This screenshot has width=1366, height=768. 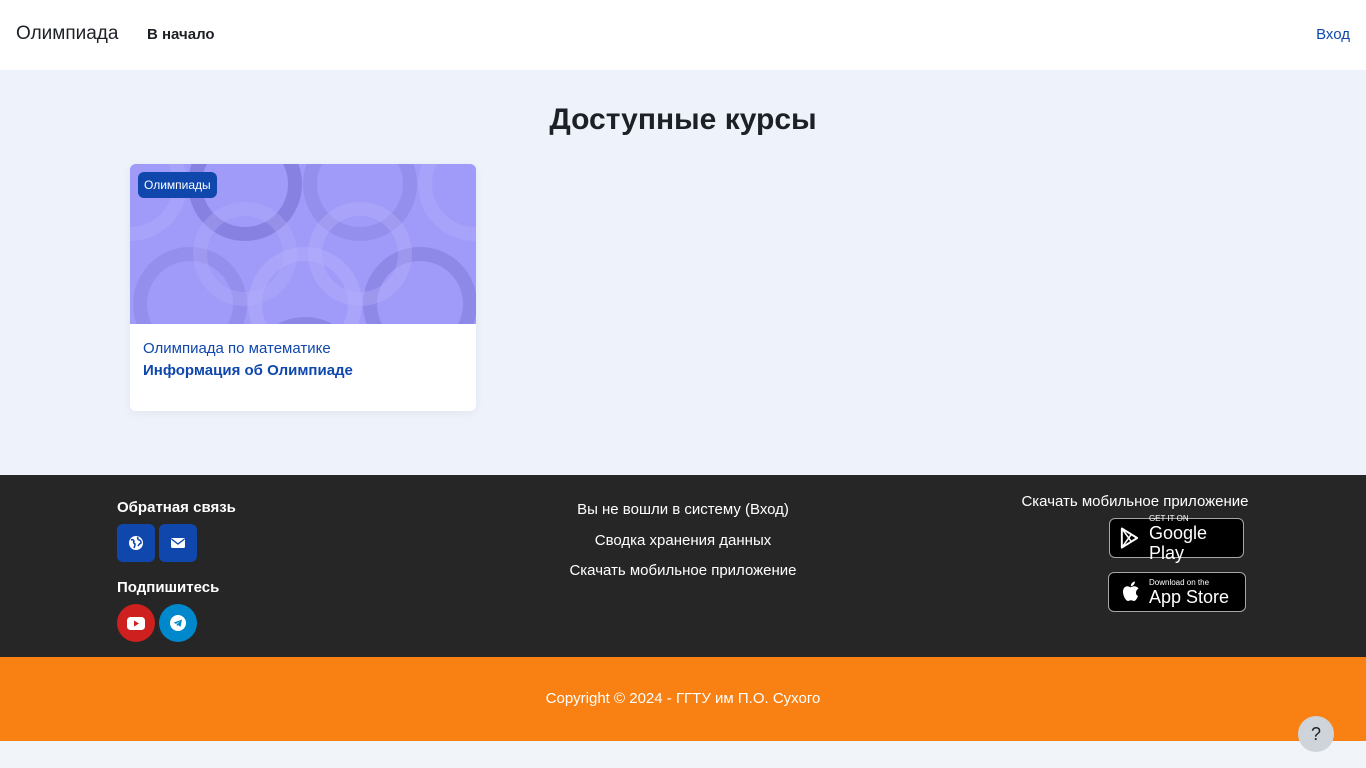 I want to click on copyright-bar: Copyright © 2024 - ГГТУ им П.О. Сухого, so click(x=683, y=699).